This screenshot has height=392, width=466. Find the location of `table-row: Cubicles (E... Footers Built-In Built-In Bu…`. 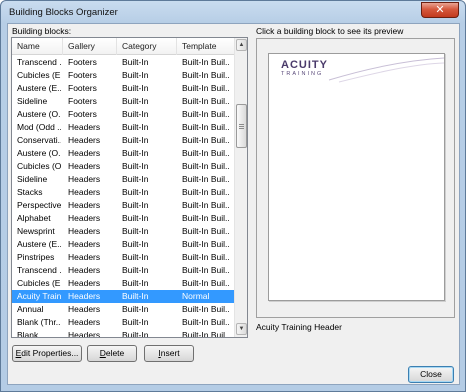

table-row: Cubicles (E... Footers Built-In Built-In Bu… is located at coordinates (123, 75).